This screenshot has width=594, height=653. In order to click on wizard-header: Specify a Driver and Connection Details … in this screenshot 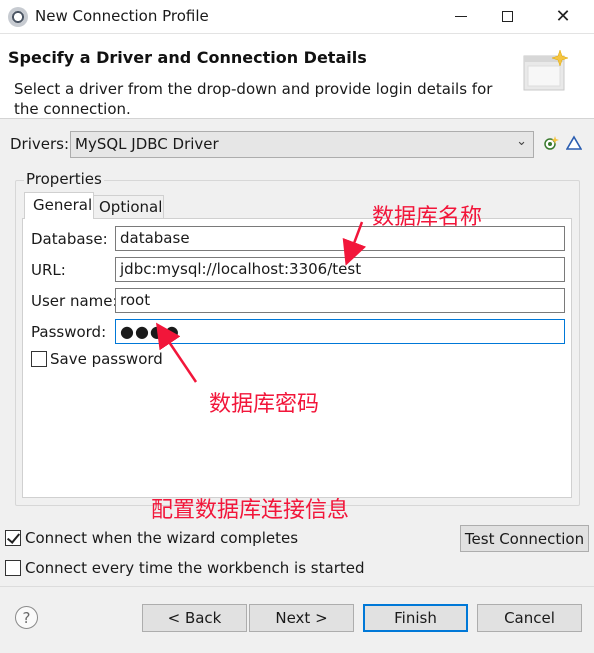, I will do `click(297, 76)`.